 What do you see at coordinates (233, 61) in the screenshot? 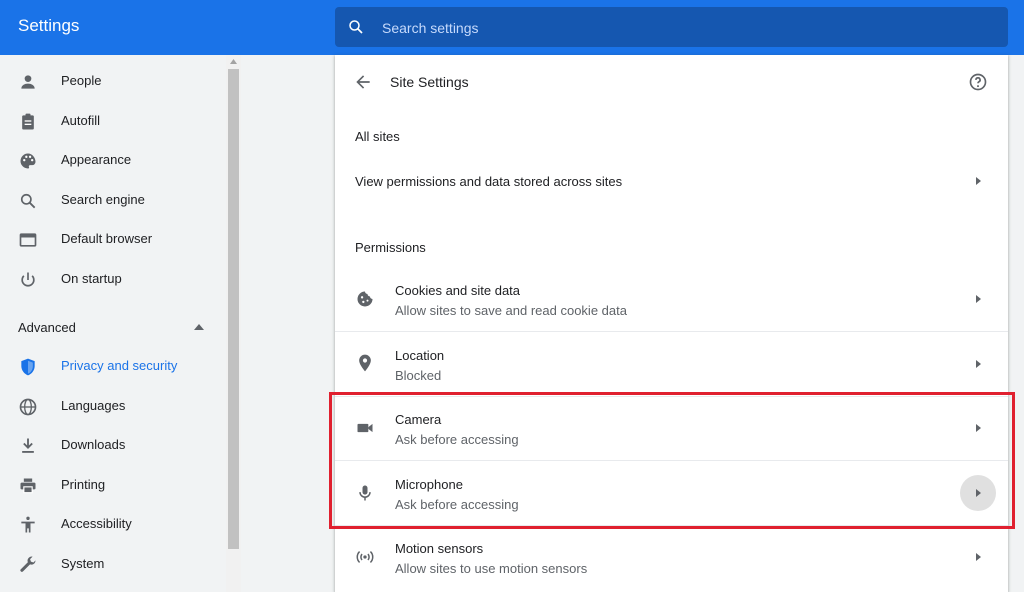
I see `scroll-up-arrow-icon` at bounding box center [233, 61].